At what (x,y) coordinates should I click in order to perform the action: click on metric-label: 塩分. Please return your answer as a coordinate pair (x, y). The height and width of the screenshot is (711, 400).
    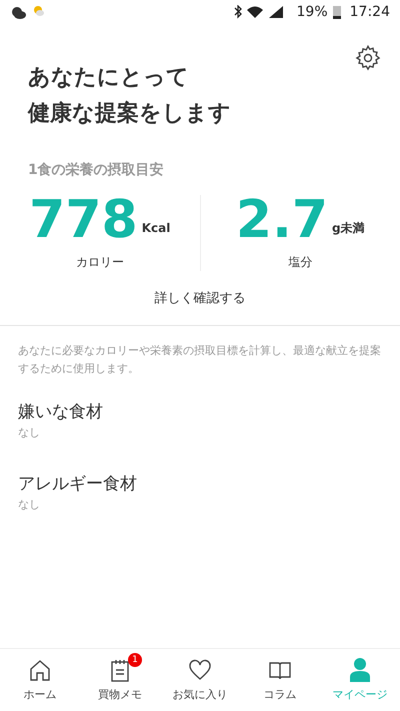
    Looking at the image, I should click on (300, 262).